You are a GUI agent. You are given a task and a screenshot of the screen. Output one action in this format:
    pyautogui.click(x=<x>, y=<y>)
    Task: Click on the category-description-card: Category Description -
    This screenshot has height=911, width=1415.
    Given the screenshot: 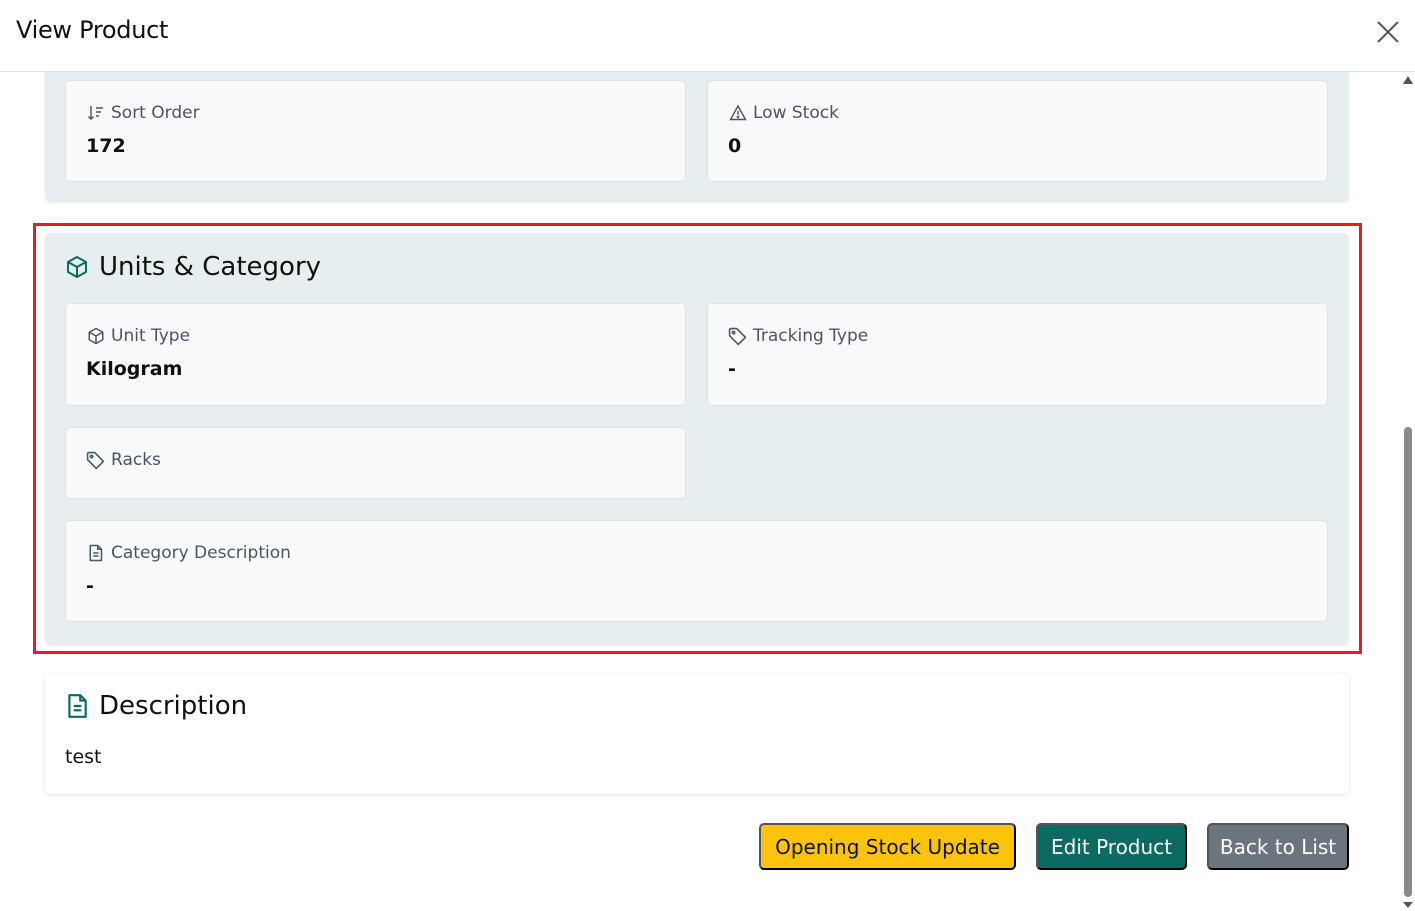 What is the action you would take?
    pyautogui.click(x=696, y=571)
    